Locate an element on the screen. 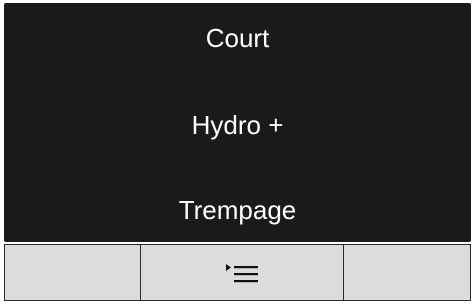 The image size is (475, 304). softkey-left is located at coordinates (73, 272).